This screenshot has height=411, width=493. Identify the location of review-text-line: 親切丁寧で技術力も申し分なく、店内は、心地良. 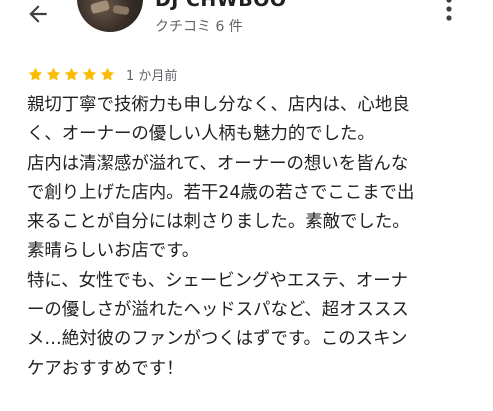
(218, 105).